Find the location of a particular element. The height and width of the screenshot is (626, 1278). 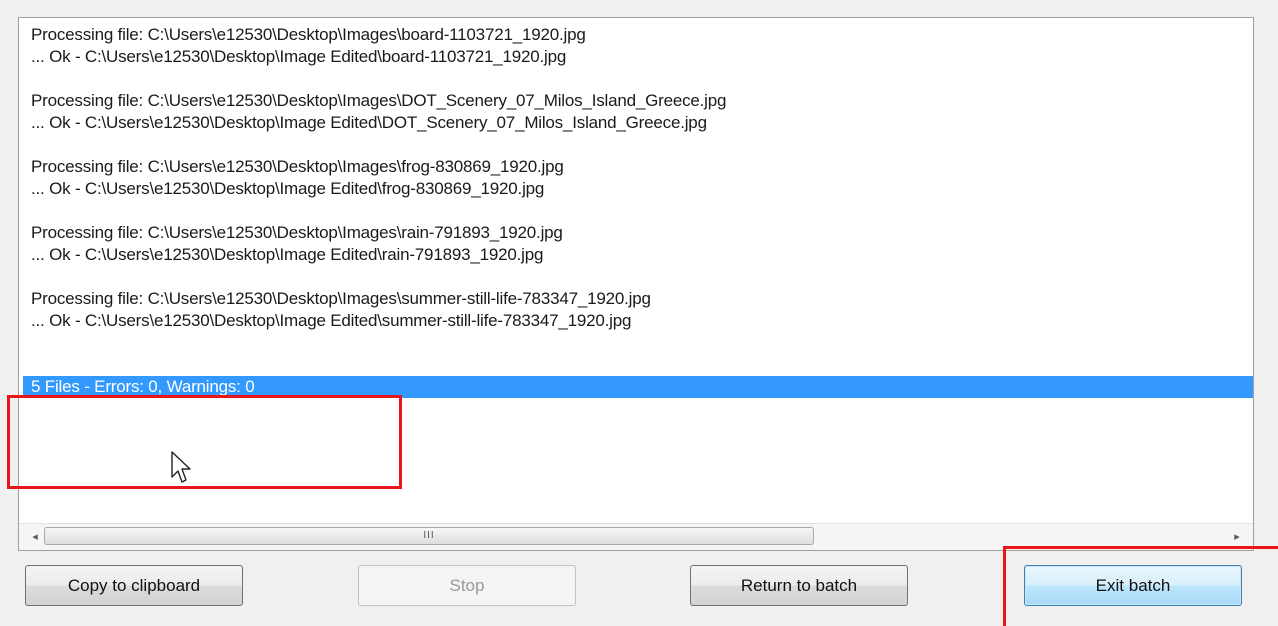

exit-batch-button: Exit batch is located at coordinates (1133, 585).